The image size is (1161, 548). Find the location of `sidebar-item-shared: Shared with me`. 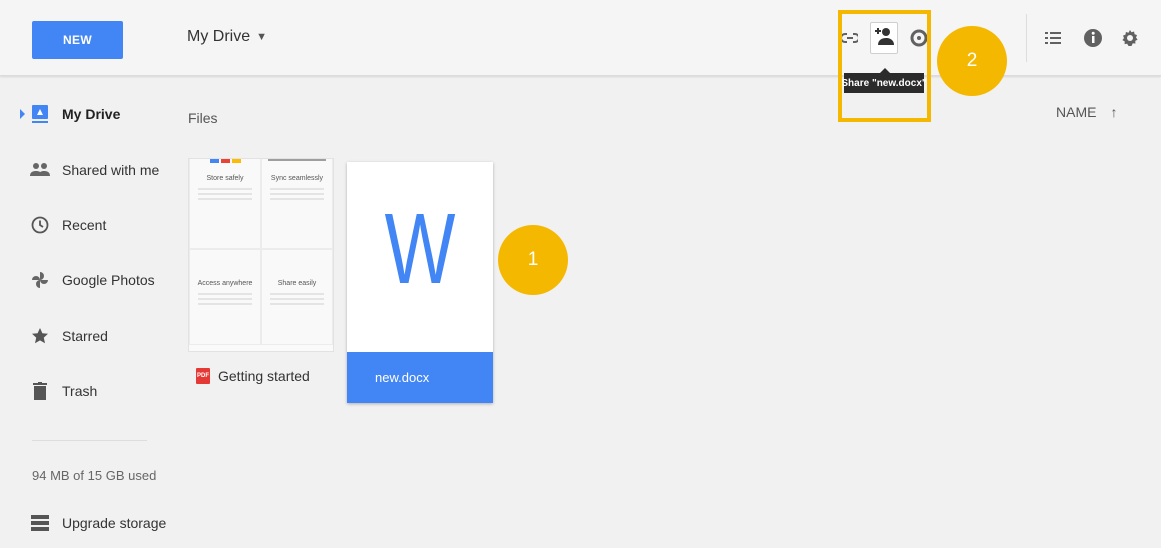

sidebar-item-shared: Shared with me is located at coordinates (86, 170).